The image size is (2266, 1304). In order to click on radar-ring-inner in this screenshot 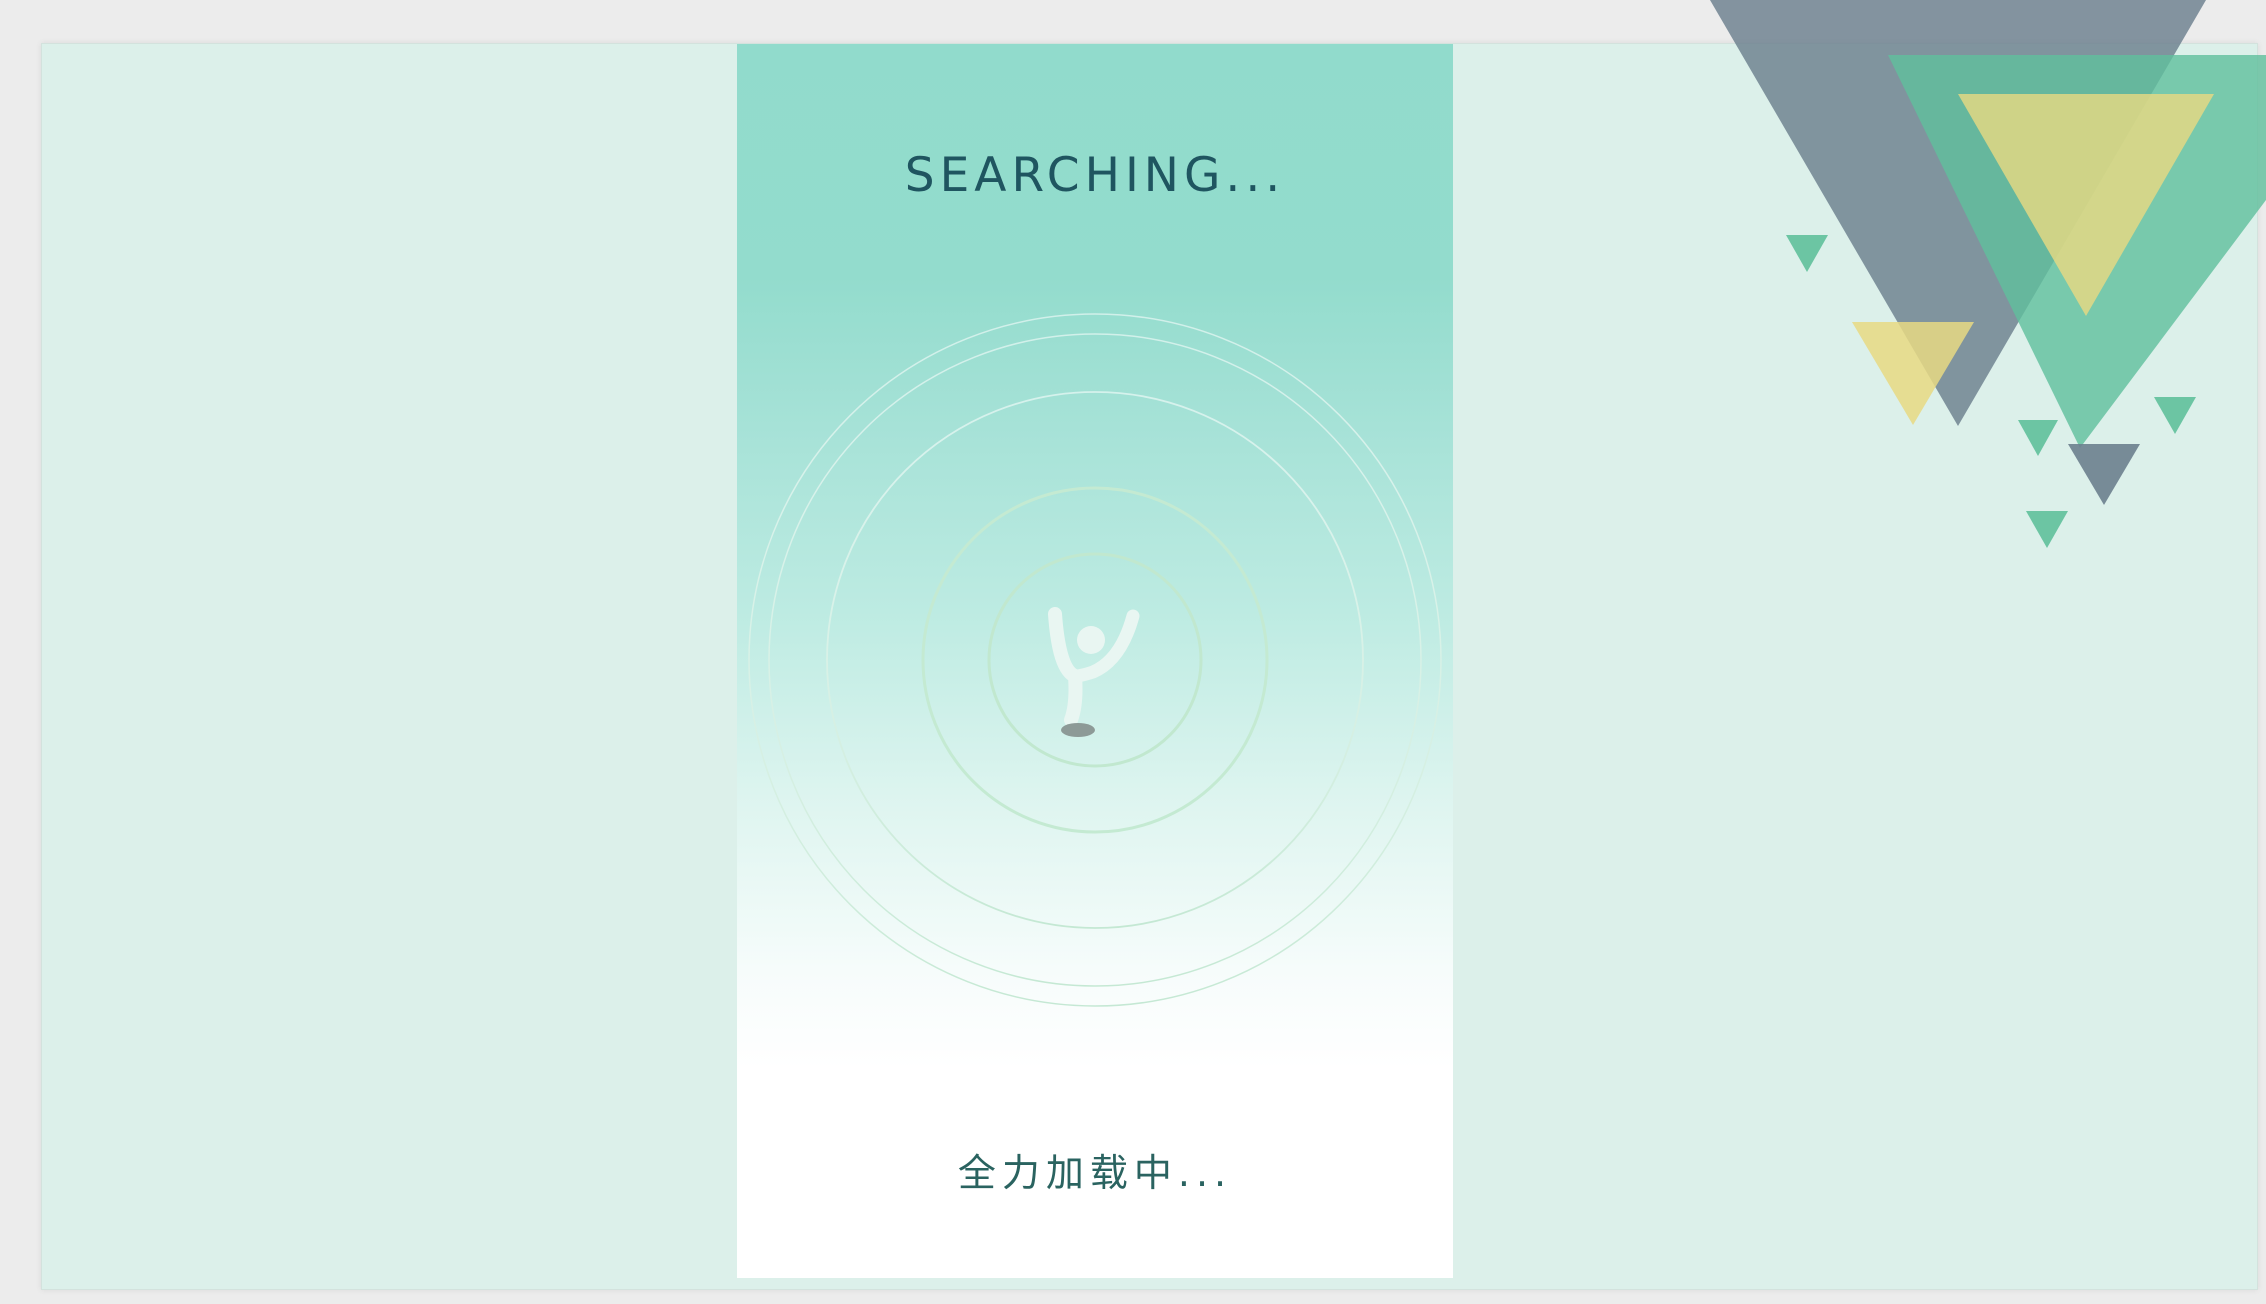, I will do `click(1095, 660)`.